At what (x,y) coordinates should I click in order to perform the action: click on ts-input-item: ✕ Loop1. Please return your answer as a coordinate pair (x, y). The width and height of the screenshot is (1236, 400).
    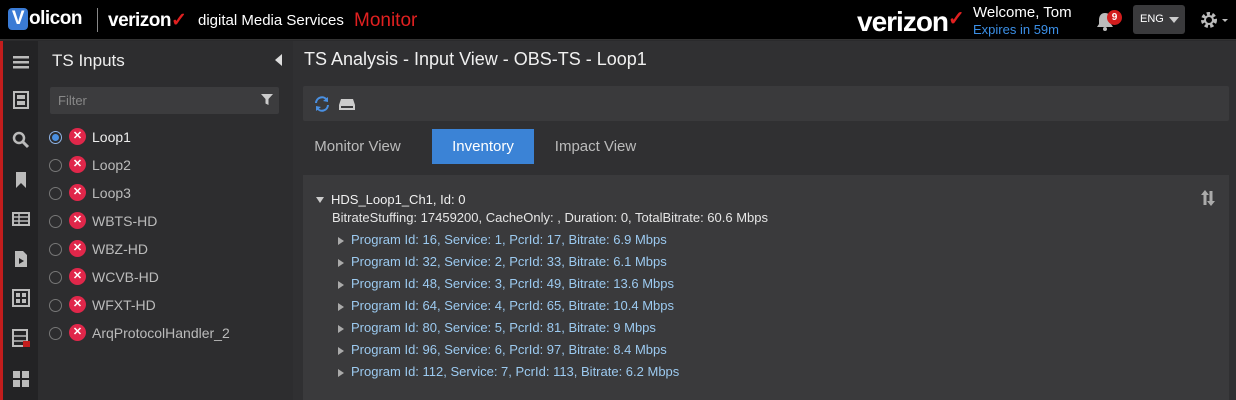
    Looking at the image, I should click on (168, 139).